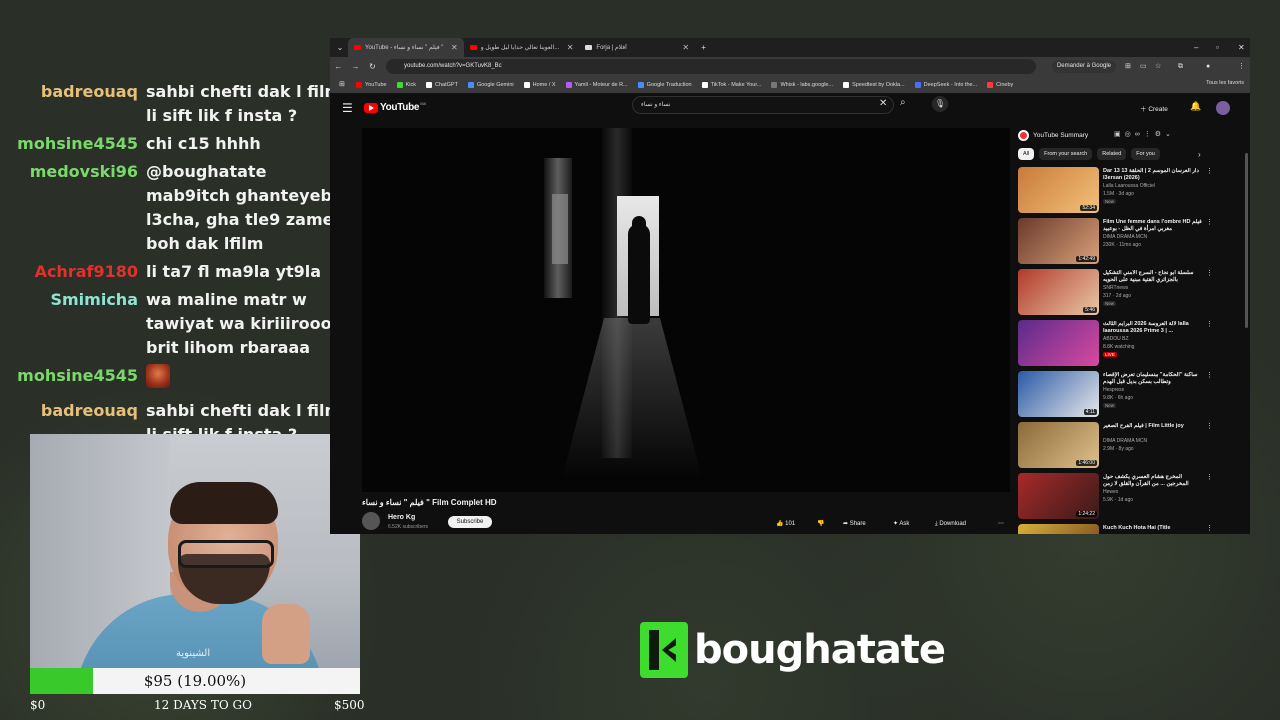 The image size is (1280, 720). Describe the element at coordinates (950, 524) in the screenshot. I see `download-button: ⤓ Download` at that location.